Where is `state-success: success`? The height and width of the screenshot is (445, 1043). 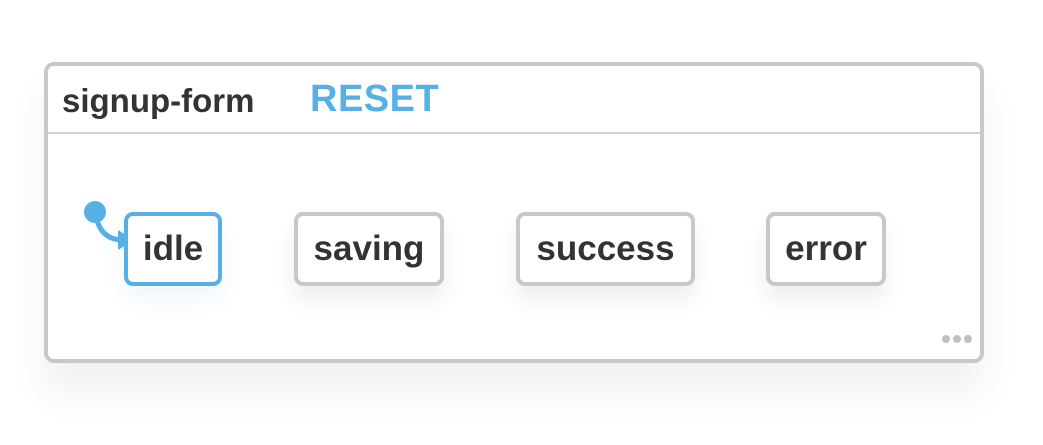 state-success: success is located at coordinates (605, 249).